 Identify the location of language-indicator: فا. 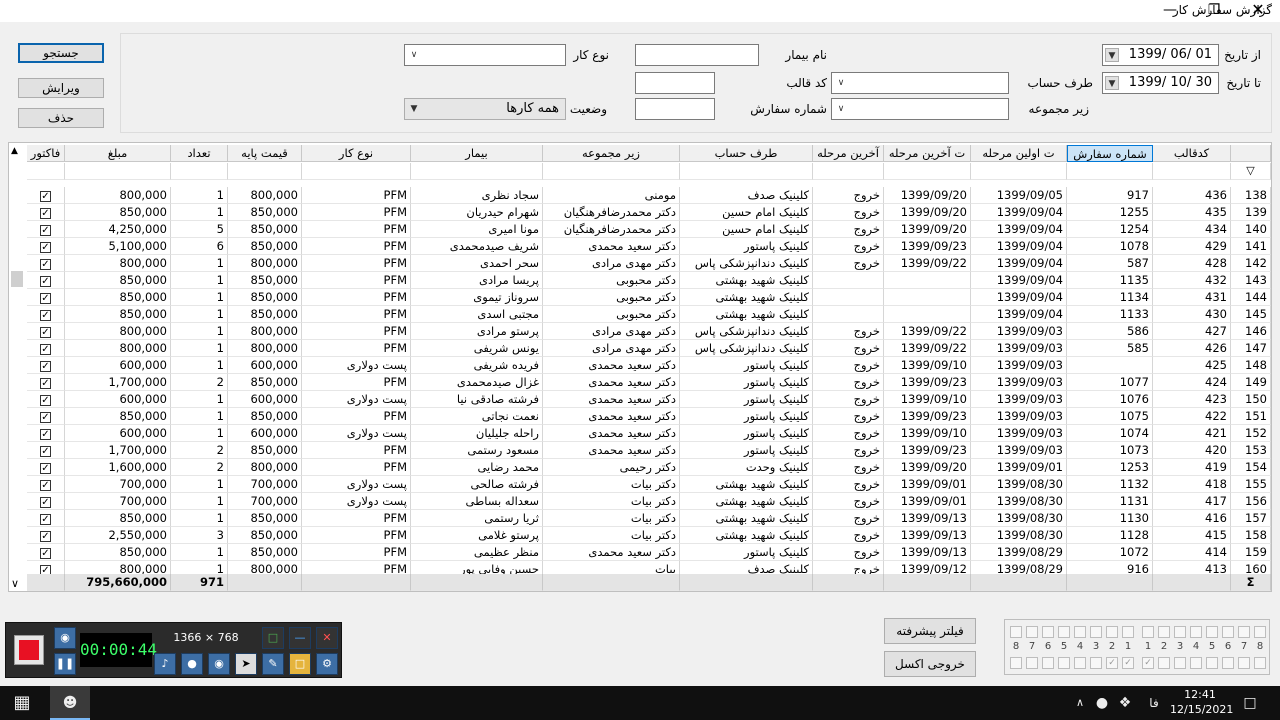
(1154, 703).